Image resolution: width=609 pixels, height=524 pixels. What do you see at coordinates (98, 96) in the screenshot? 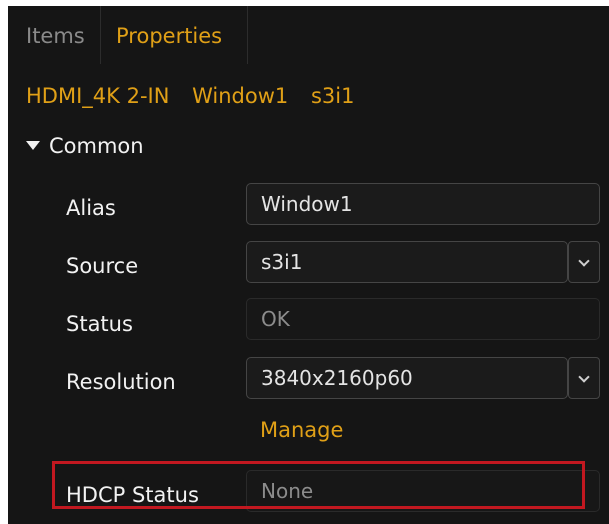
I see `breadcrumb-device: HDMI_4K 2-IN` at bounding box center [98, 96].